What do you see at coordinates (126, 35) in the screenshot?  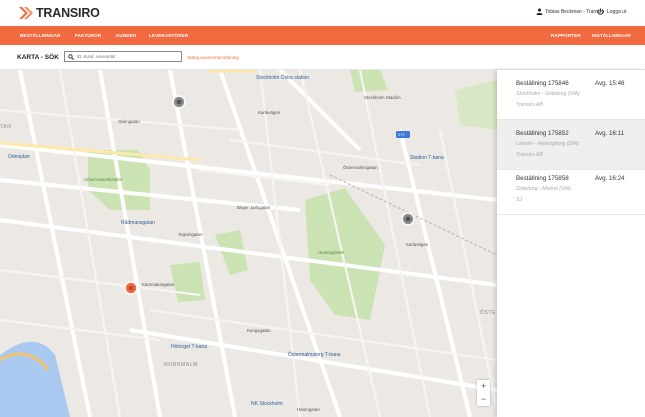 I see `nav-item-customers: KUNDER` at bounding box center [126, 35].